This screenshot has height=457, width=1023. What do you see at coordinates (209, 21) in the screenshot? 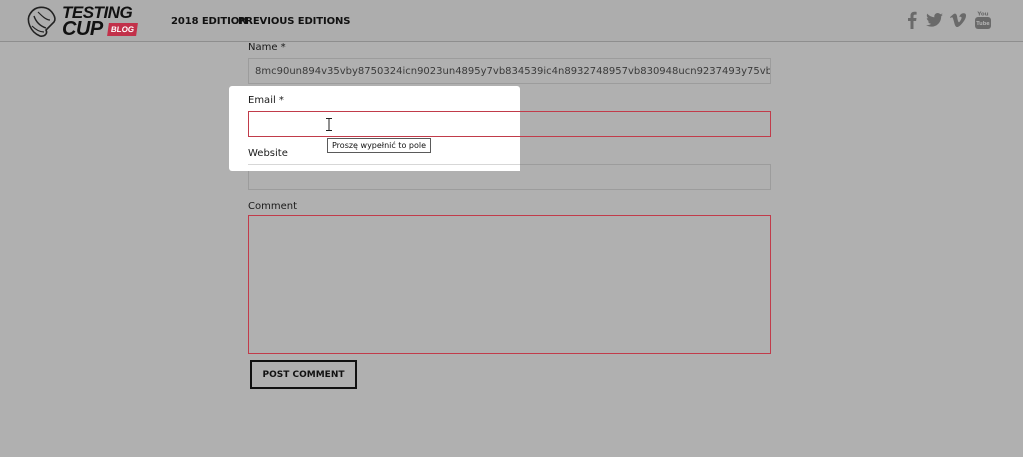
I see `nav-2018-edition: 2018 EDITION` at bounding box center [209, 21].